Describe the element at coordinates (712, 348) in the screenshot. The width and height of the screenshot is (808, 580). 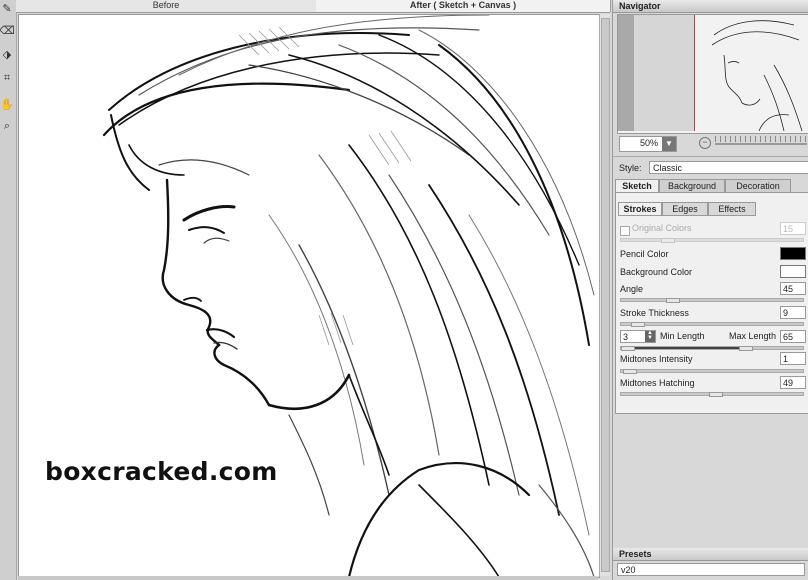
I see `length-range-slider` at that location.